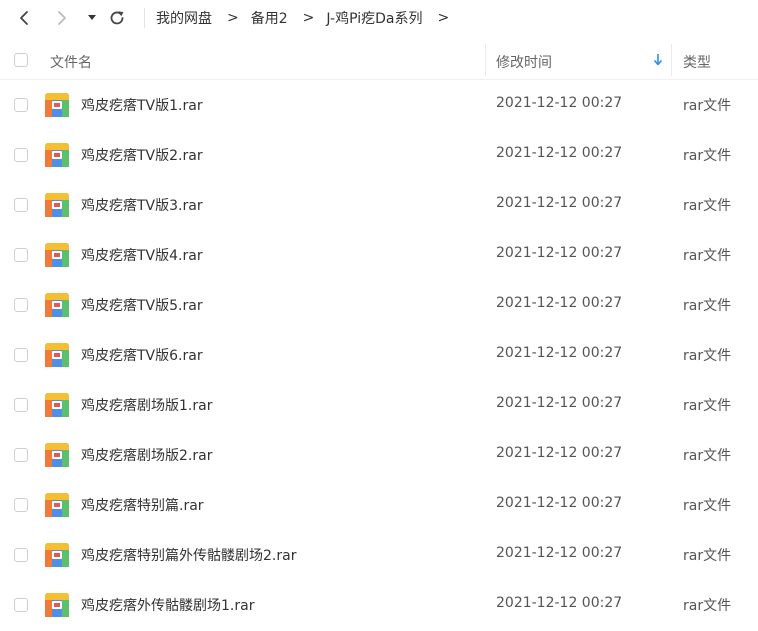  Describe the element at coordinates (524, 62) in the screenshot. I see `column-header-modified-time: 修改时间` at that location.